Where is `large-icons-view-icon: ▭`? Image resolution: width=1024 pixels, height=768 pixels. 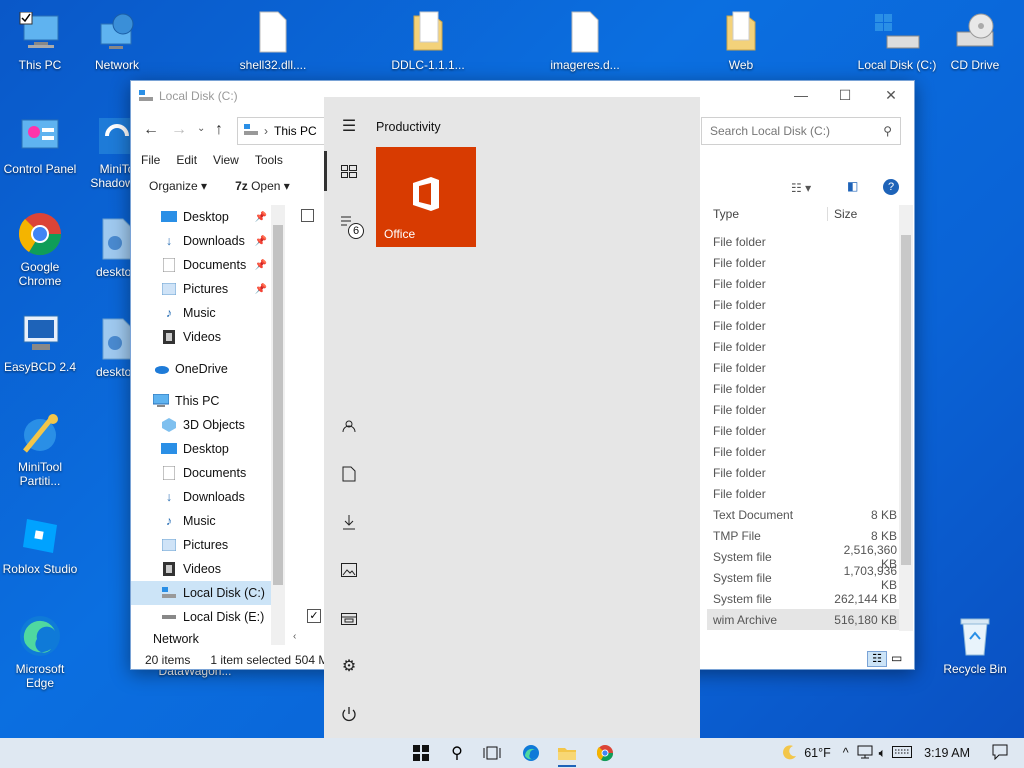 large-icons-view-icon: ▭ is located at coordinates (896, 658).